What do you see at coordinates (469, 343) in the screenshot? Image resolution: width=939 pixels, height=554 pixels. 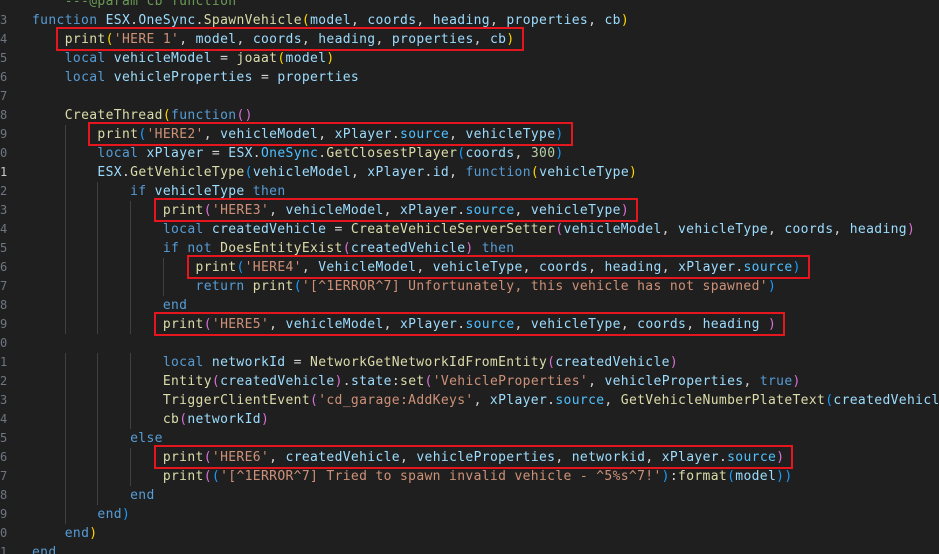 I see `code-line: 0` at bounding box center [469, 343].